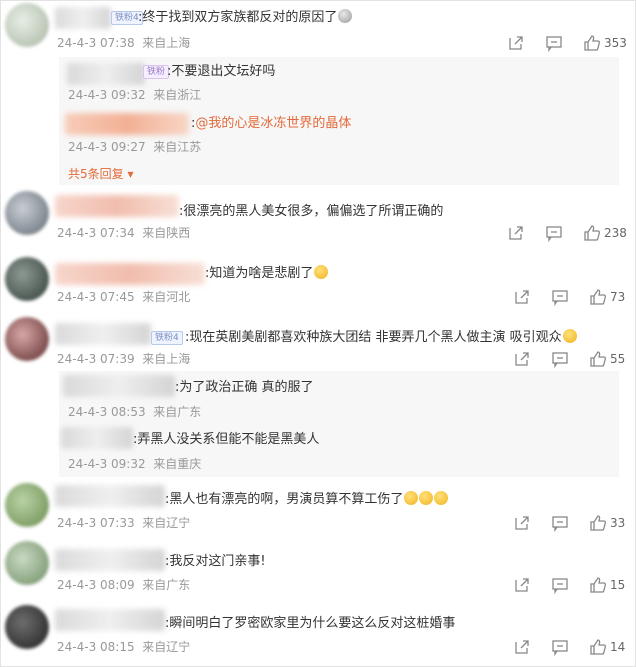 The width and height of the screenshot is (636, 667). What do you see at coordinates (123, 297) in the screenshot?
I see `comment-meta: 24-4-3 07:45 来自河北` at bounding box center [123, 297].